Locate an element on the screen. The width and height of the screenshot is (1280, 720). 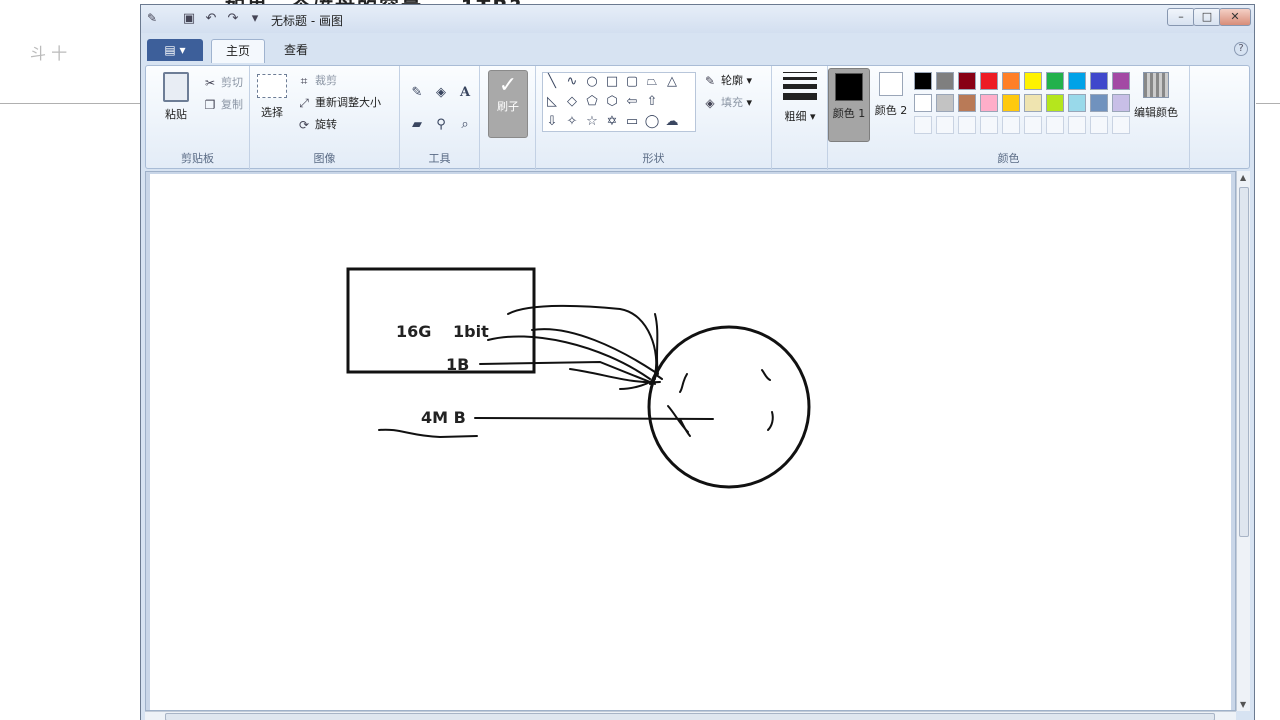
copy-button: ❐ 复制 is located at coordinates (222, 104).